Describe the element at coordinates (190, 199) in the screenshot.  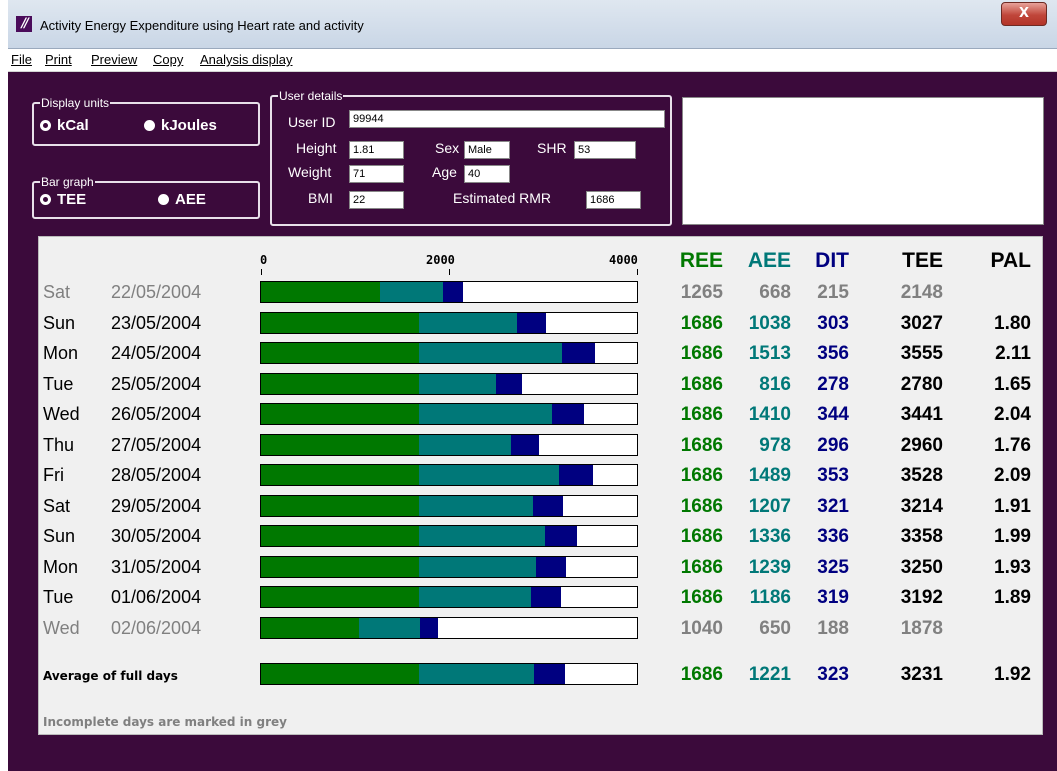
I see `radio-aee-label: AEE` at that location.